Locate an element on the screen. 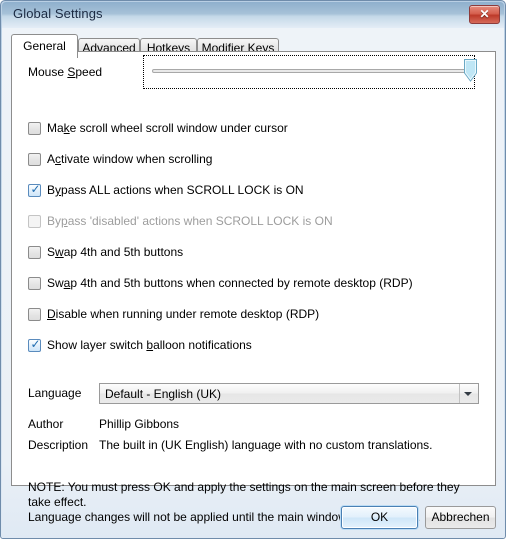 This screenshot has width=506, height=539. close-button: ✕ is located at coordinates (484, 14).